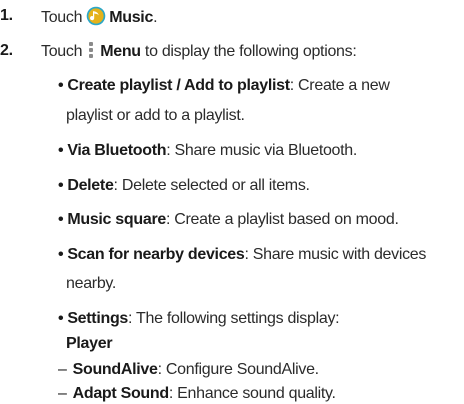 Image resolution: width=464 pixels, height=404 pixels. What do you see at coordinates (89, 343) in the screenshot?
I see `settings-heading-player: Player` at bounding box center [89, 343].